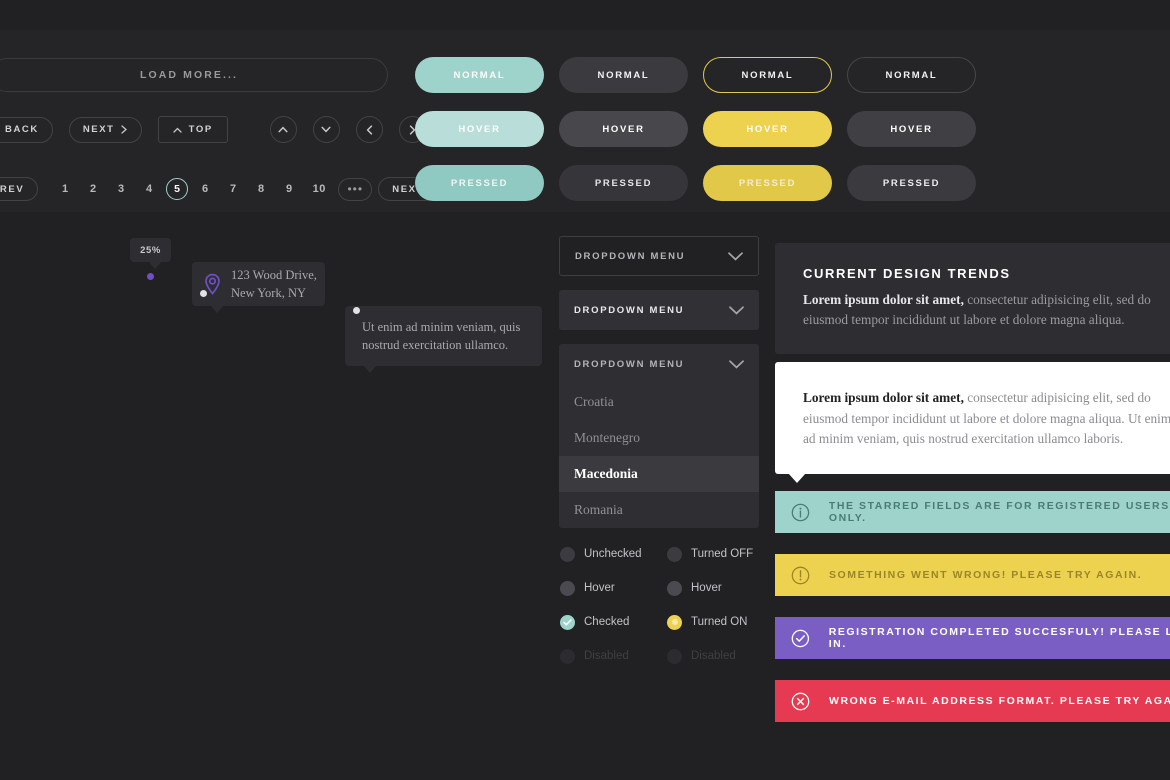  I want to click on page-7: 7, so click(233, 189).